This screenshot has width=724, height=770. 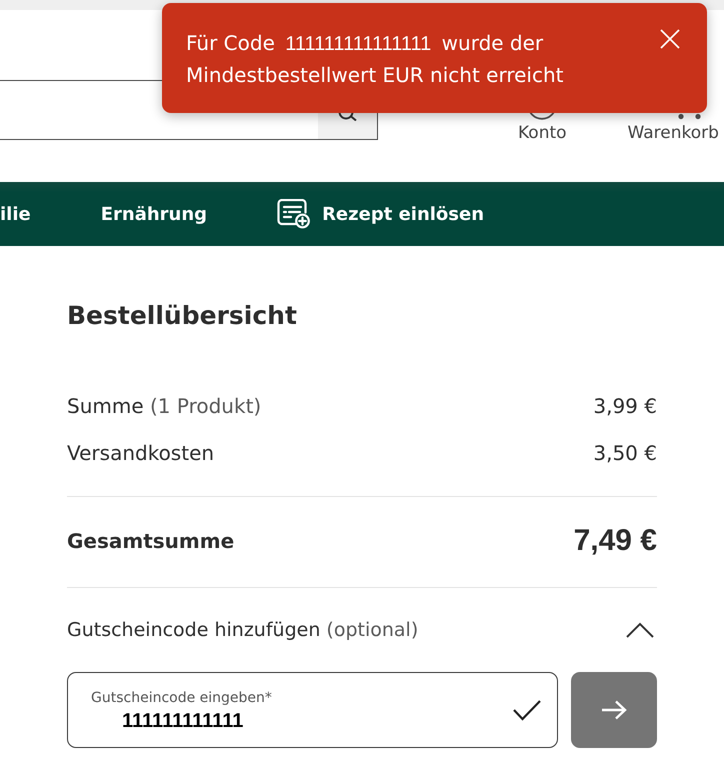 I want to click on toast-message: Für Code 111111111111111 wurde der Mindestbestellwert EUR nicht erreicht, so click(x=375, y=59).